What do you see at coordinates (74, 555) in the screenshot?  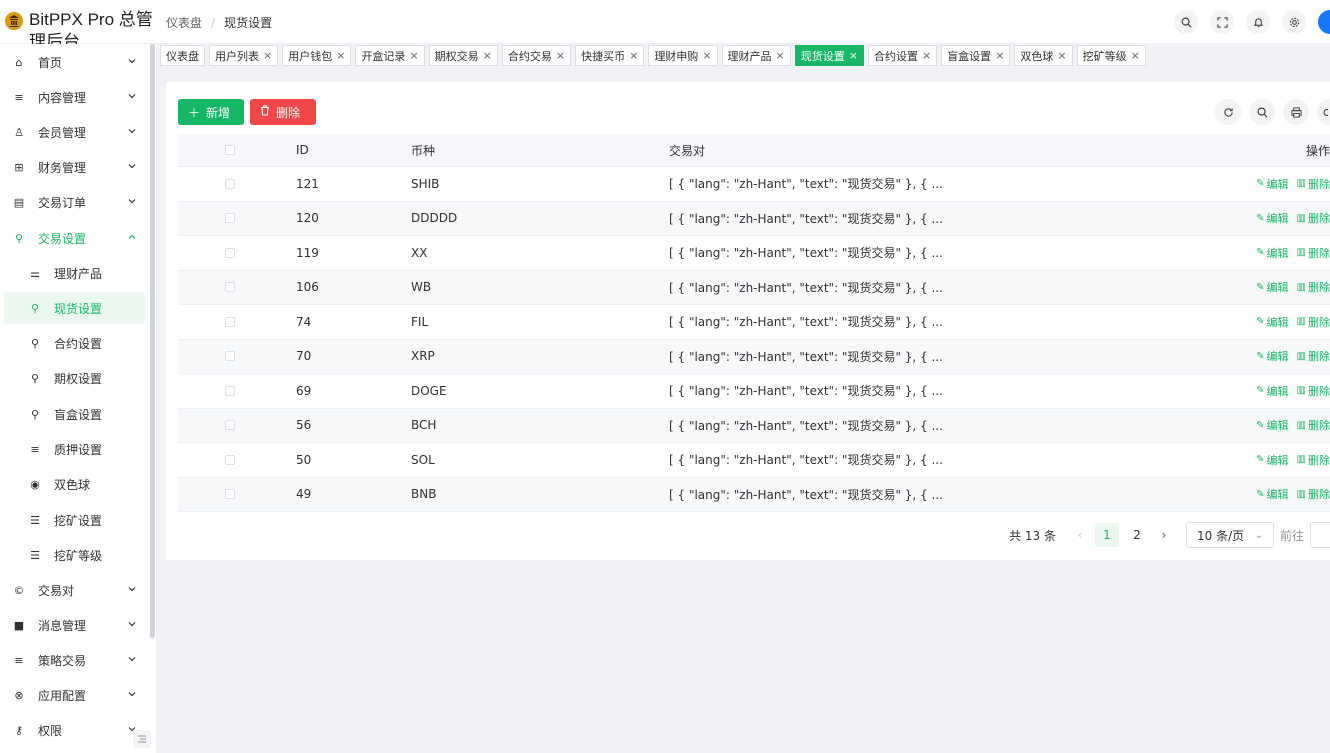 I see `sidebar-item: ☰ 挖矿等级` at bounding box center [74, 555].